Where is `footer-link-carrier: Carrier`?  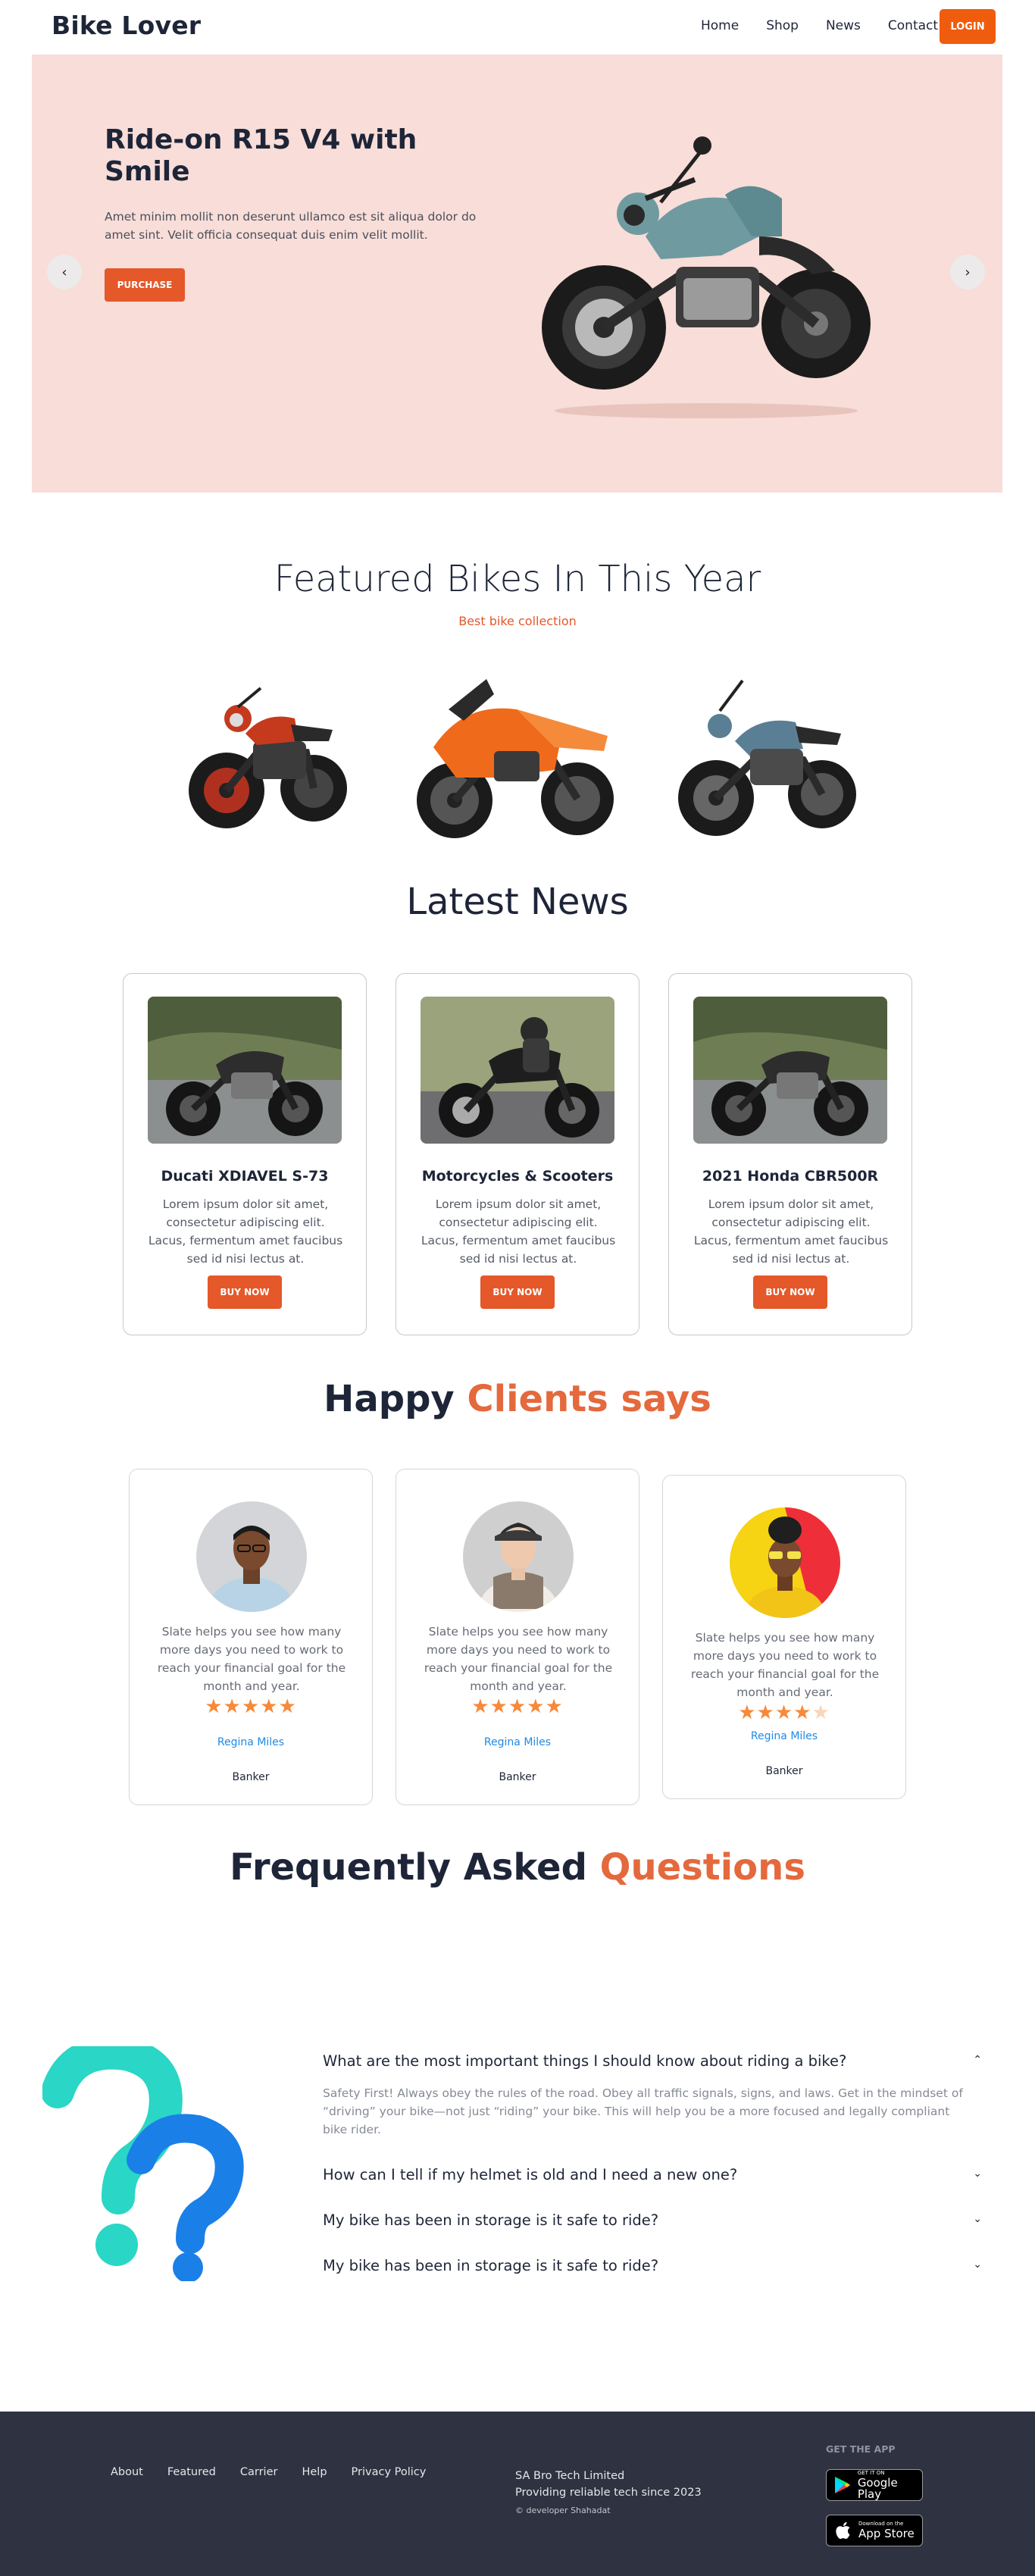
footer-link-carrier: Carrier is located at coordinates (259, 2472).